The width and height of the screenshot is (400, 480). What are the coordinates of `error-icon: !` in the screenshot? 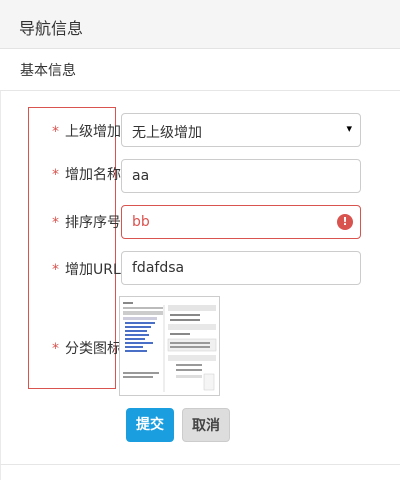 It's located at (345, 222).